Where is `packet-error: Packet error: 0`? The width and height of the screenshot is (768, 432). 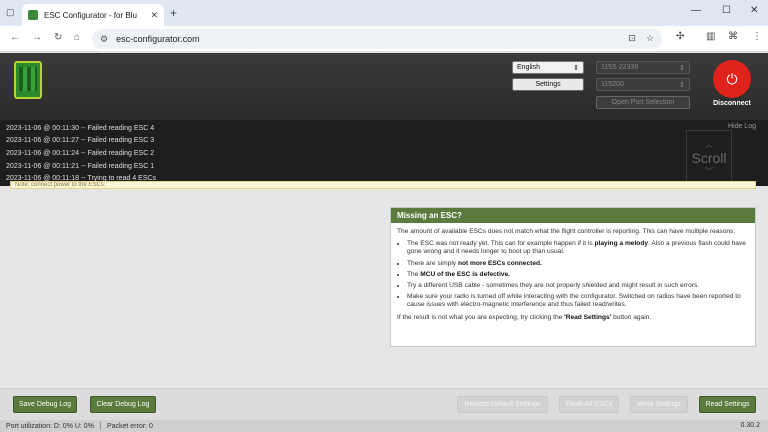
packet-error: Packet error: 0 is located at coordinates (129, 426).